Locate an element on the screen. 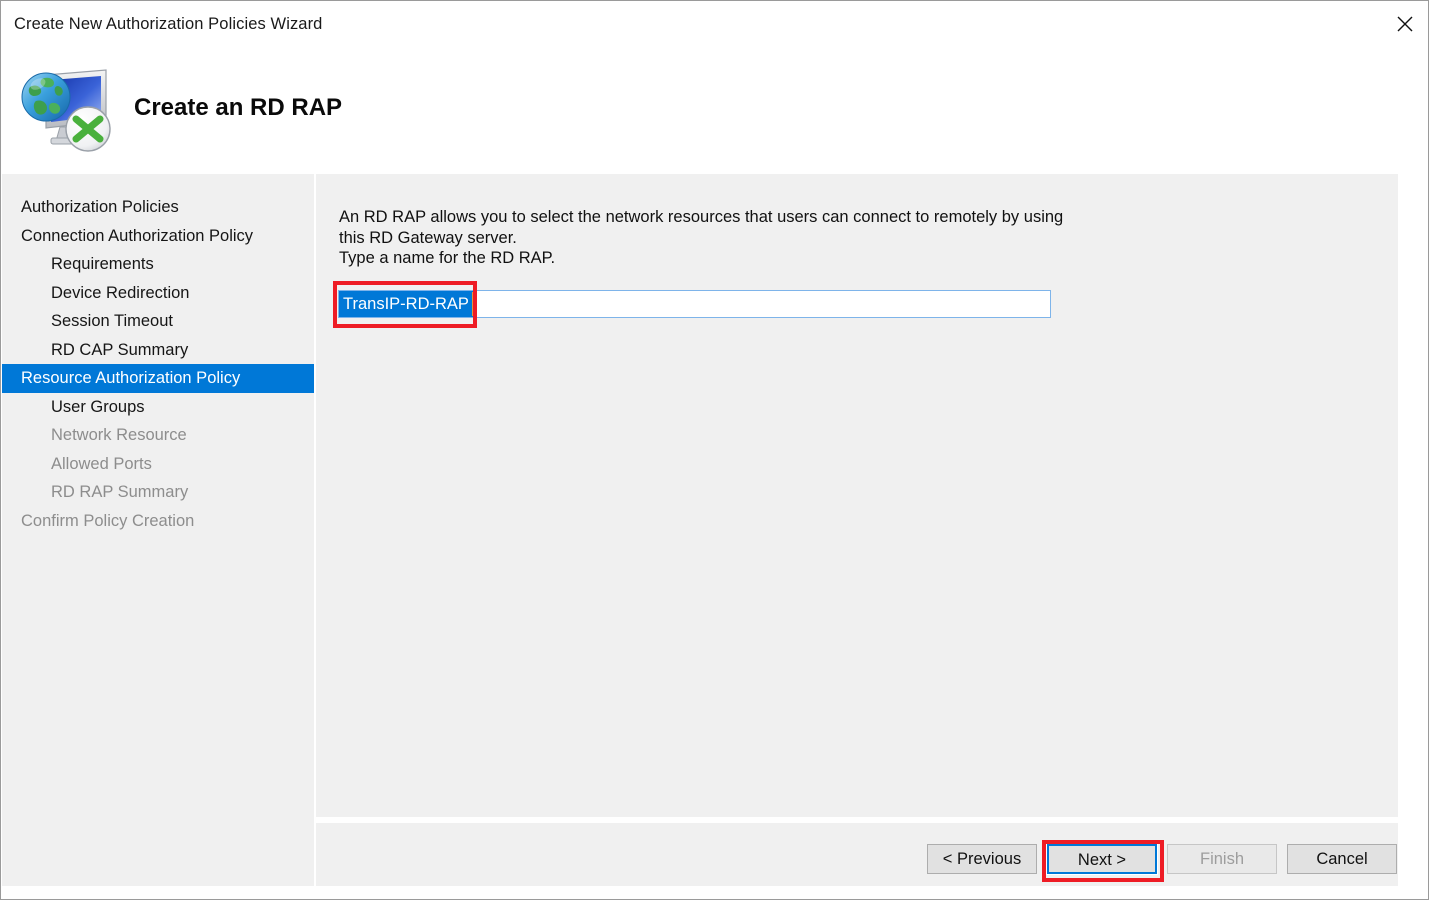 This screenshot has height=900, width=1429. header-banner: Create an RD RAP is located at coordinates (714, 107).